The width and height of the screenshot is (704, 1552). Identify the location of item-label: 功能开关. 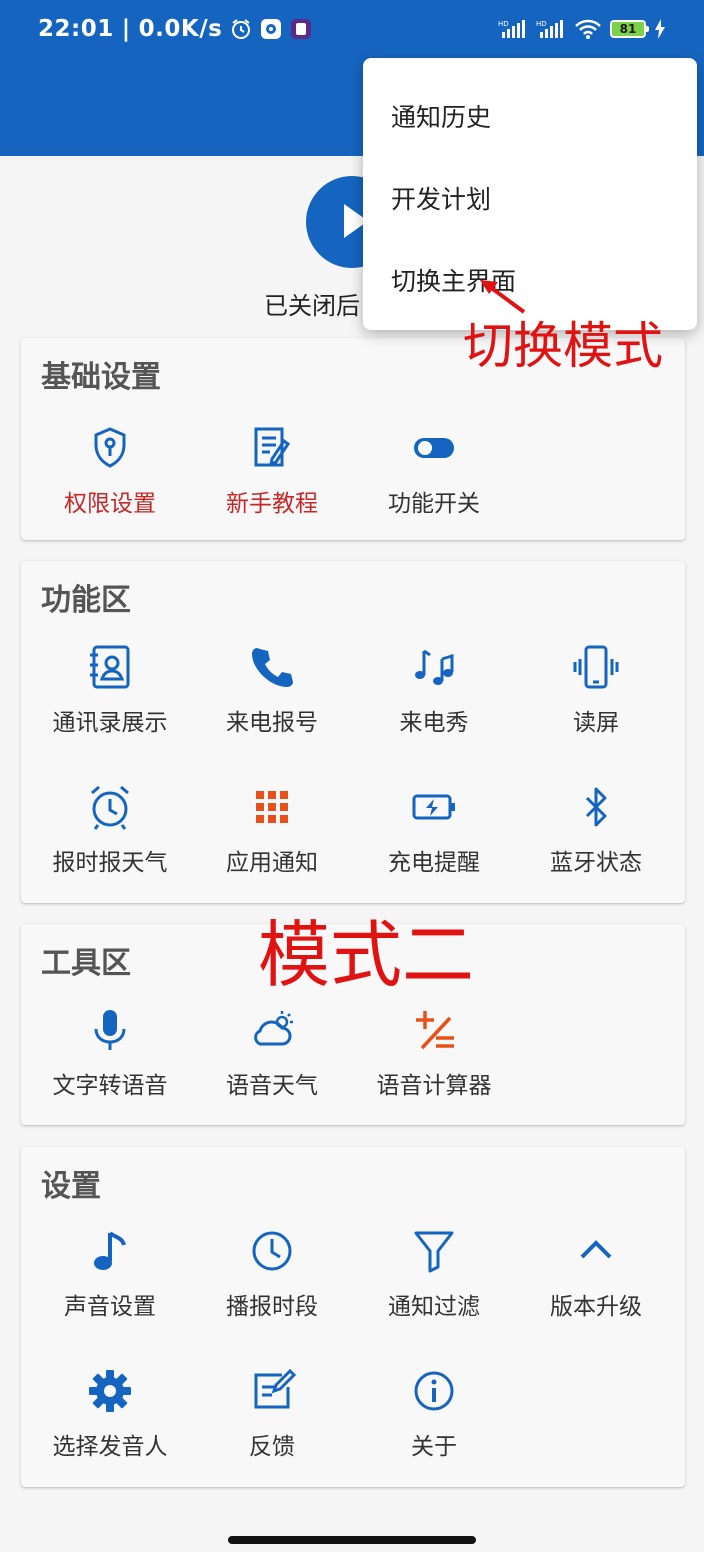
(434, 504).